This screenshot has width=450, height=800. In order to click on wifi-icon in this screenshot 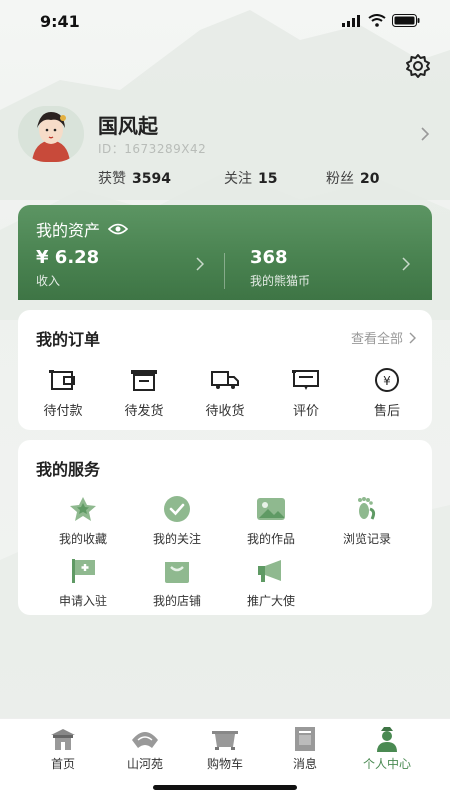, I will do `click(377, 20)`.